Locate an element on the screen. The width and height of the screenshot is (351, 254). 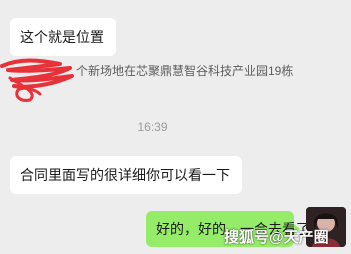
watermark-text: 搜狐号@天产圈 is located at coordinates (276, 237).